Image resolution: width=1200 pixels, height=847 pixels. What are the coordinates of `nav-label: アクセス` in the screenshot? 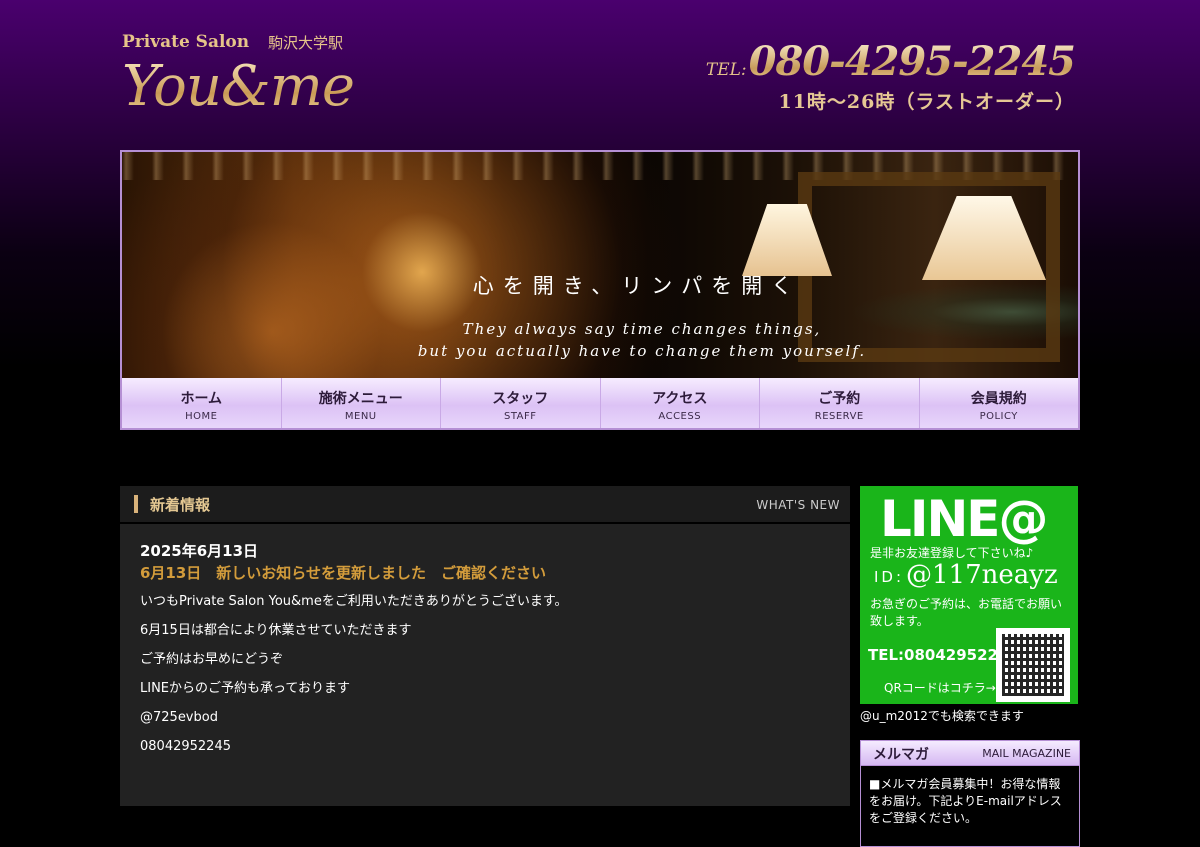 It's located at (680, 399).